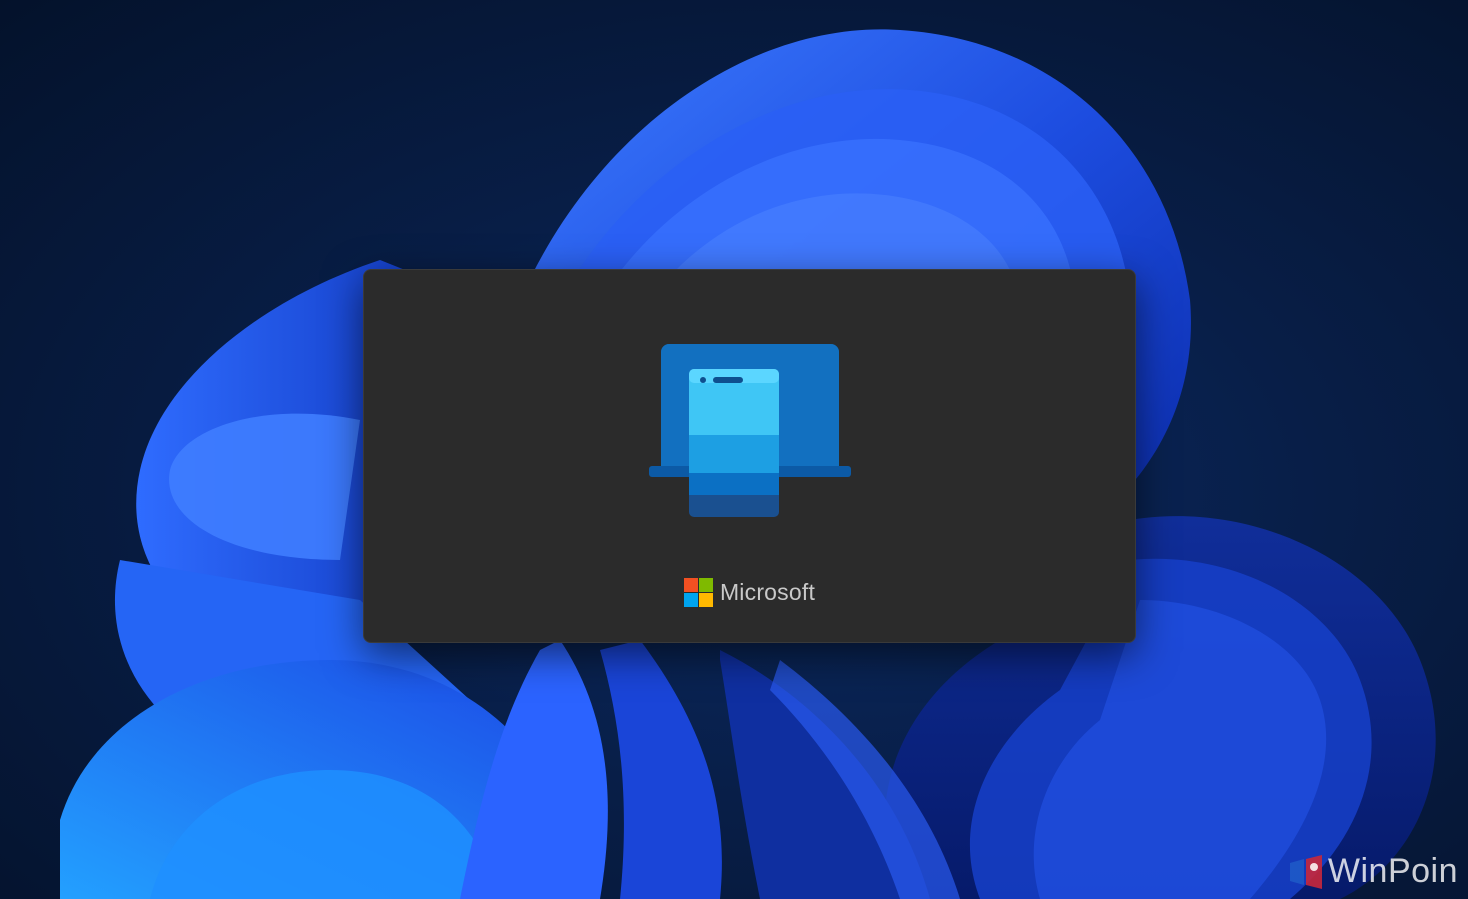  What do you see at coordinates (767, 592) in the screenshot?
I see `brand-text: Microsoft` at bounding box center [767, 592].